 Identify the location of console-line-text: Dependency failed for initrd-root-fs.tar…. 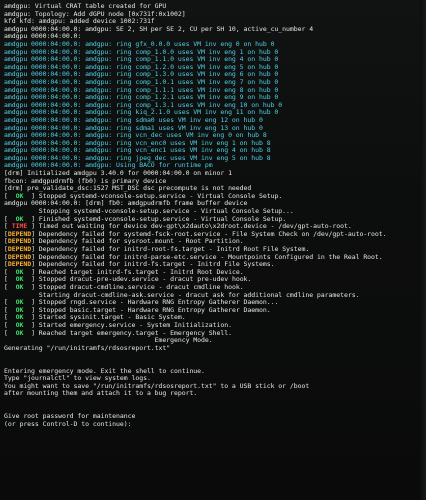
(172, 249).